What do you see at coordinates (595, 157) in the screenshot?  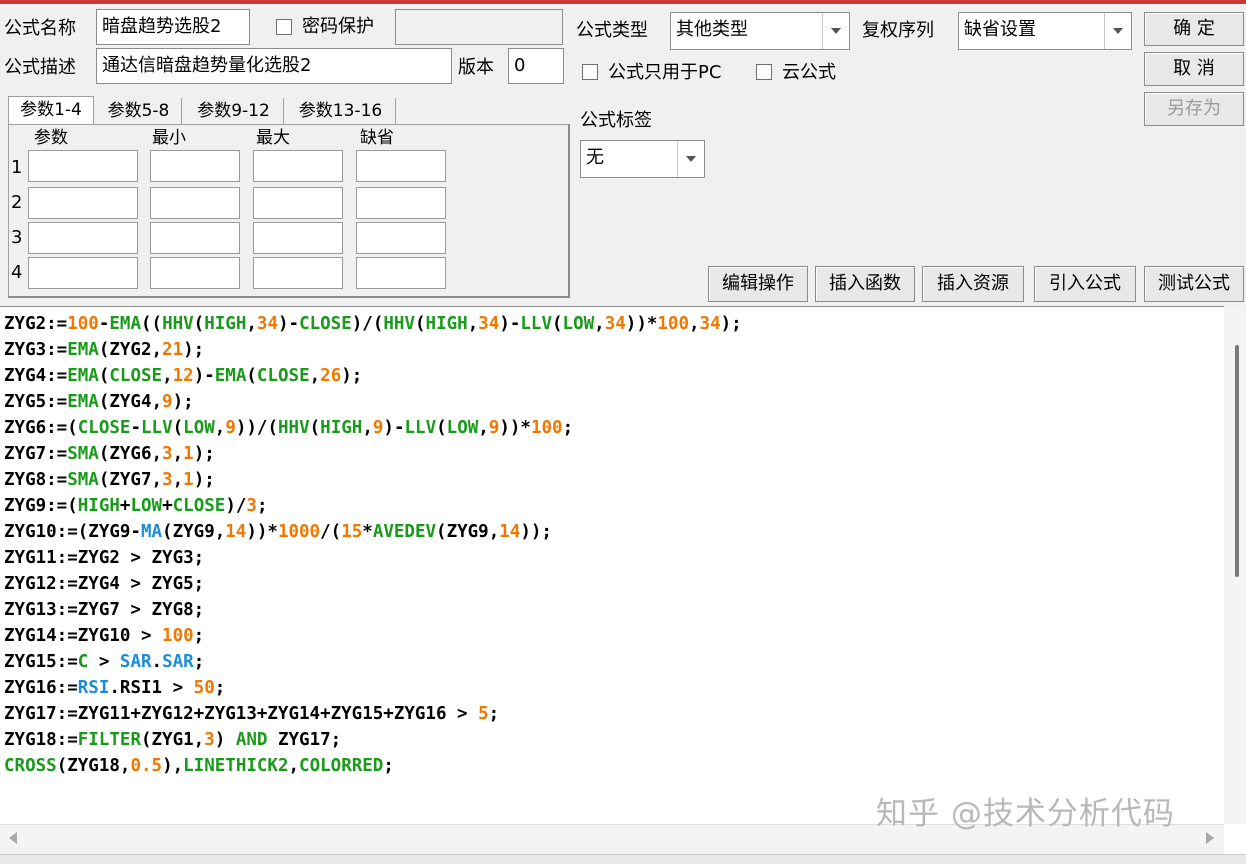 I see `formula-tag-value: 无` at bounding box center [595, 157].